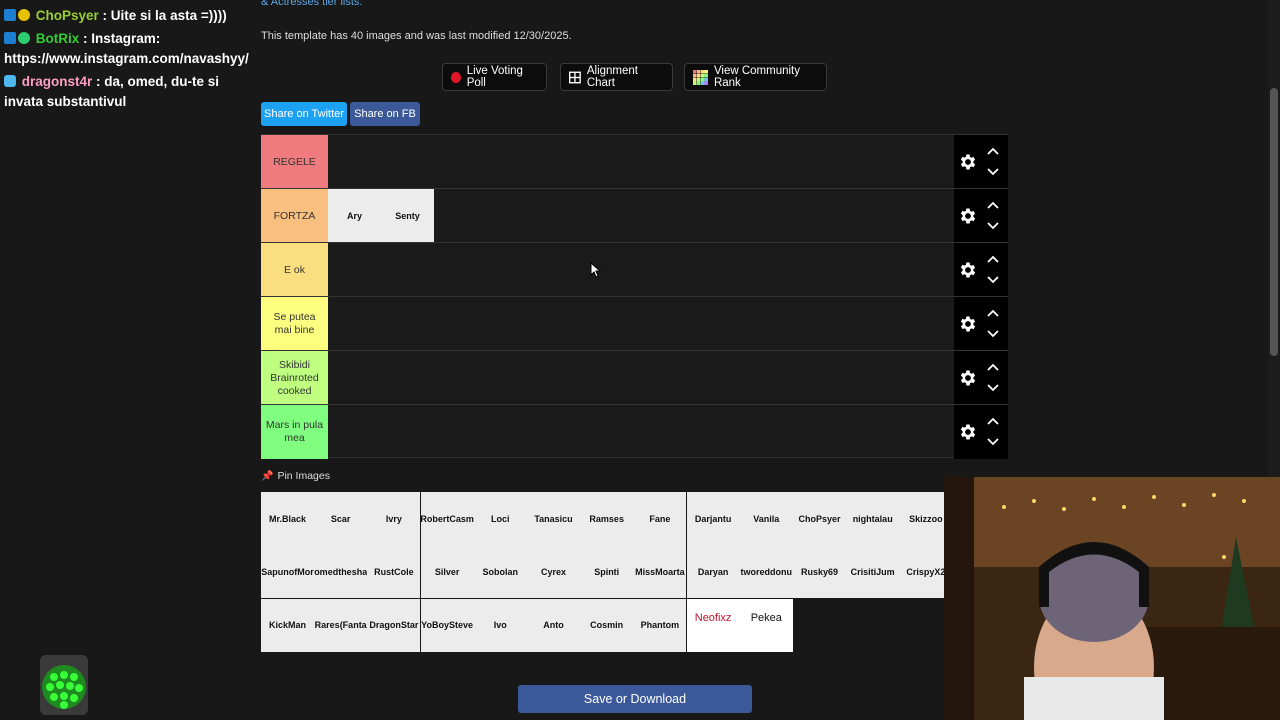  I want to click on chat-username: ChoPsyer, so click(67, 15).